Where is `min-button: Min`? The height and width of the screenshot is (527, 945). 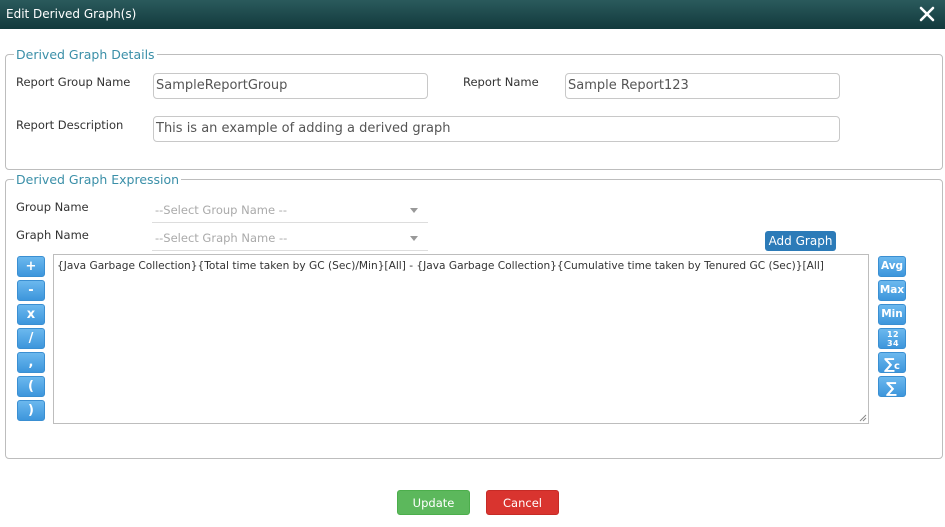 min-button: Min is located at coordinates (892, 314).